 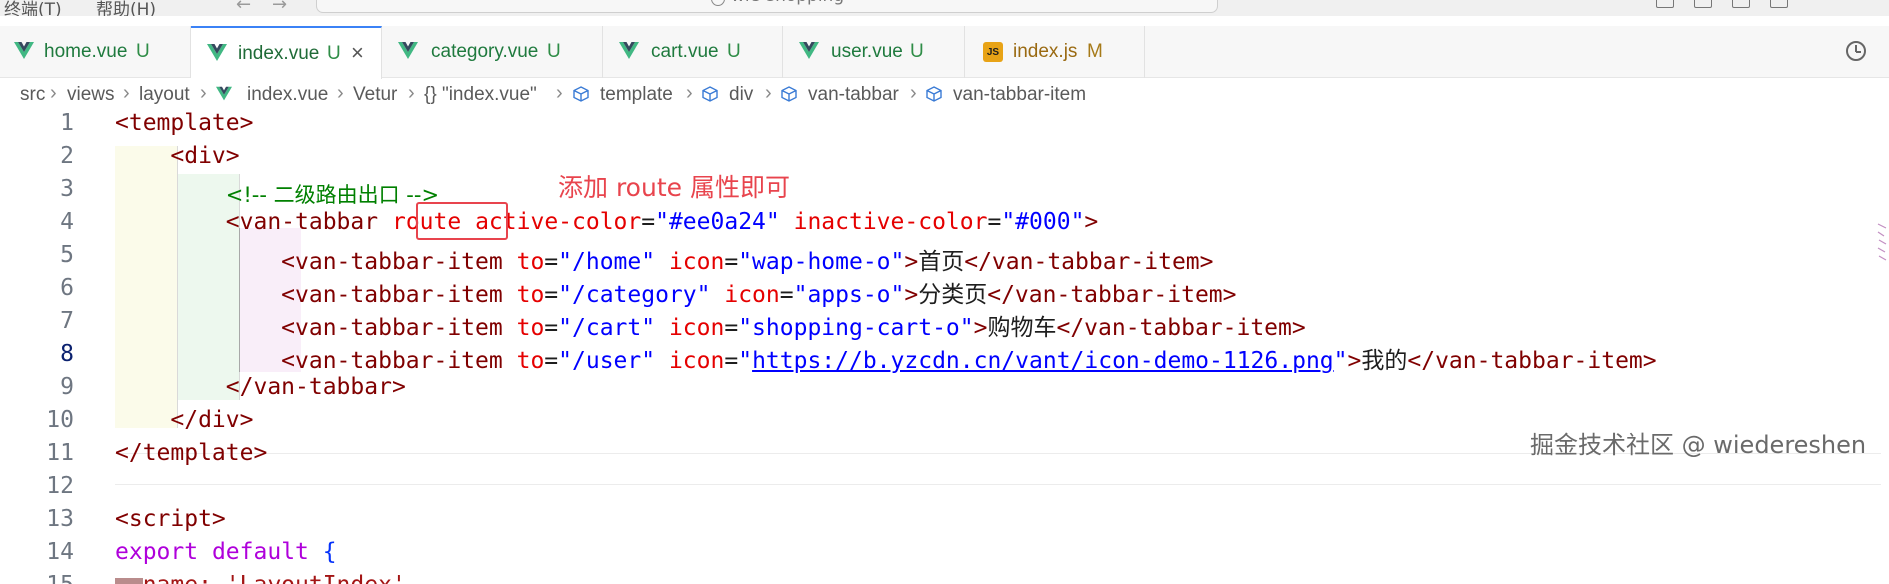 I want to click on menu-help: 帮助(H), so click(x=126, y=8).